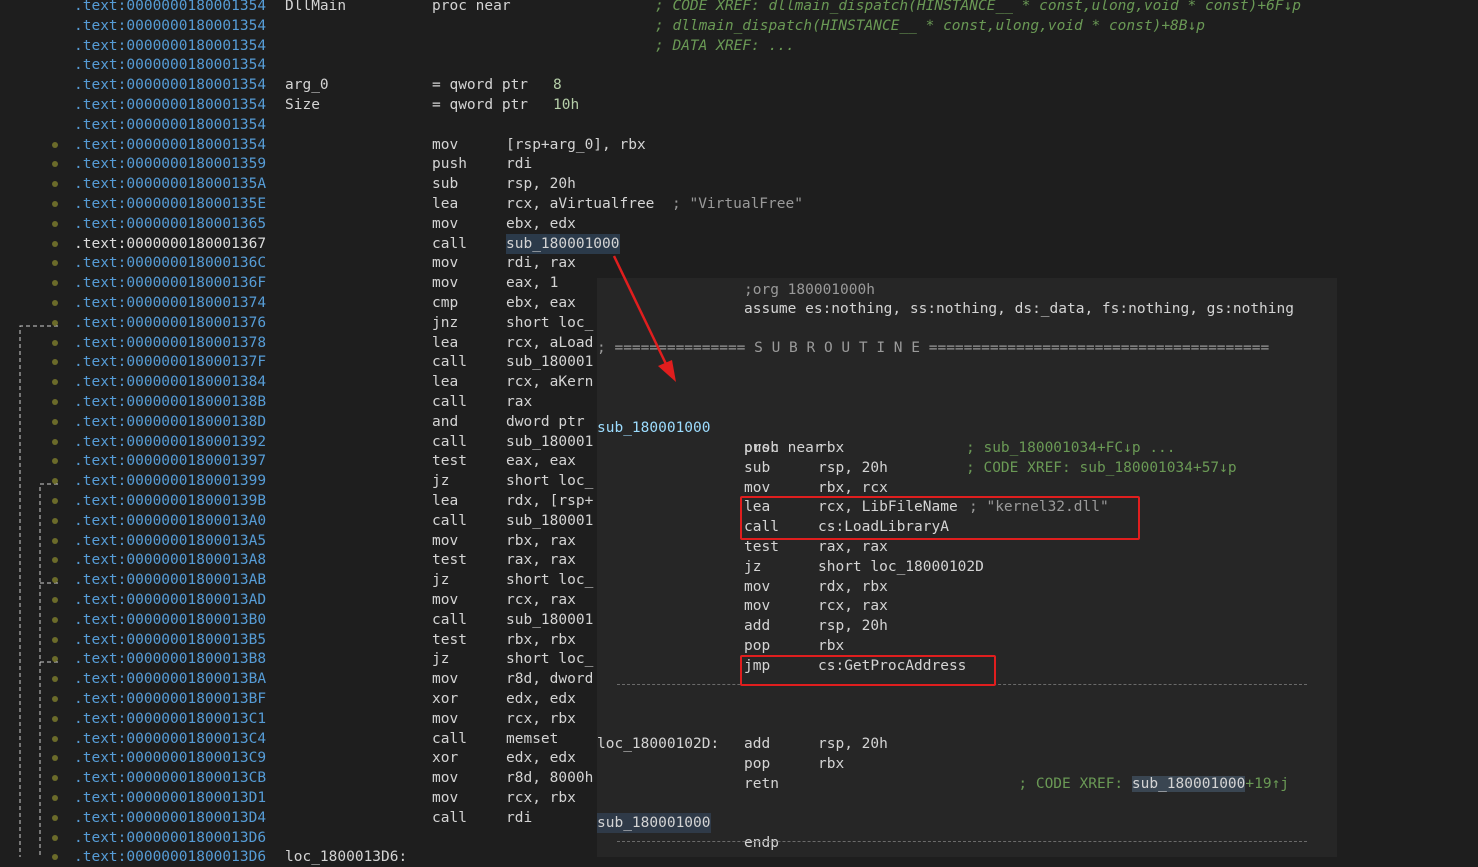 This screenshot has height=867, width=1478. What do you see at coordinates (170, 343) in the screenshot?
I see `row-address: .text:0000000180001378` at bounding box center [170, 343].